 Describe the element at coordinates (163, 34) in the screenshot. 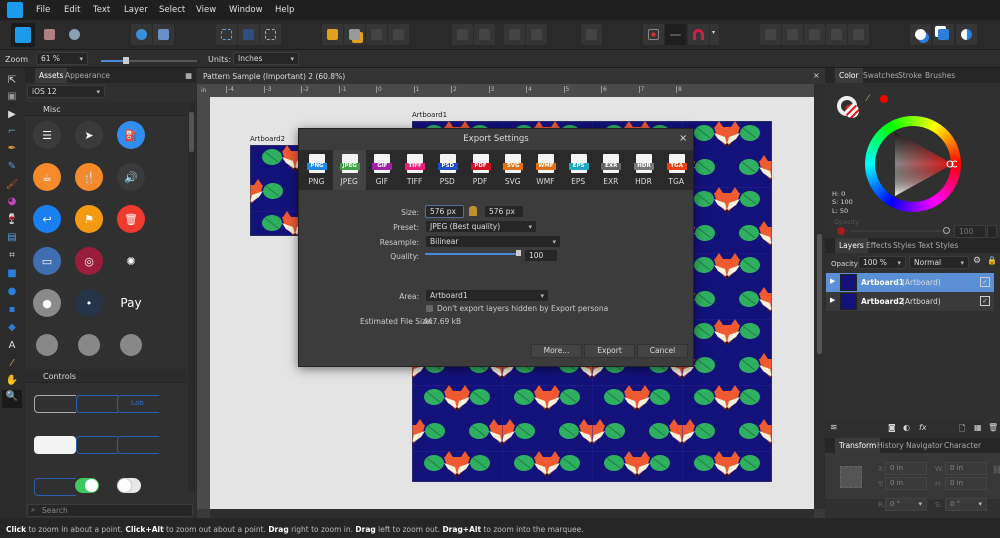

I see `boolean-button` at that location.